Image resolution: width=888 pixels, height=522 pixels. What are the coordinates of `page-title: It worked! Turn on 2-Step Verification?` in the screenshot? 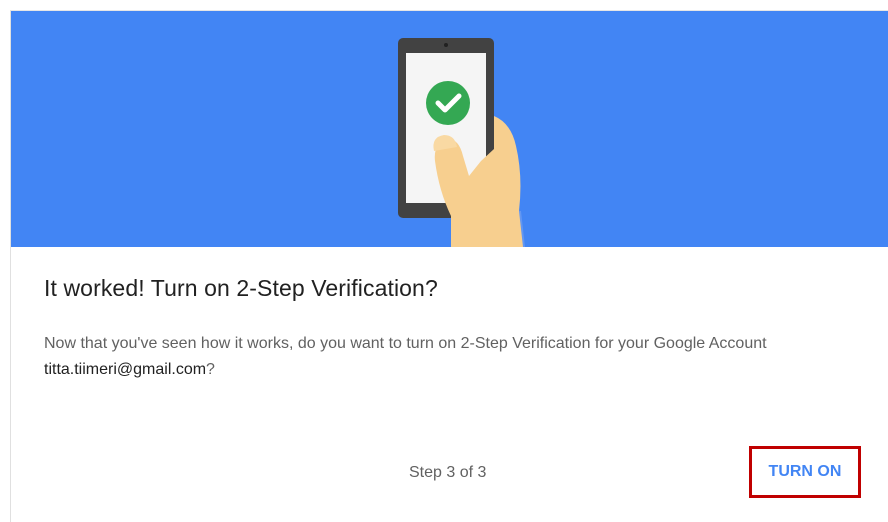 It's located at (241, 288).